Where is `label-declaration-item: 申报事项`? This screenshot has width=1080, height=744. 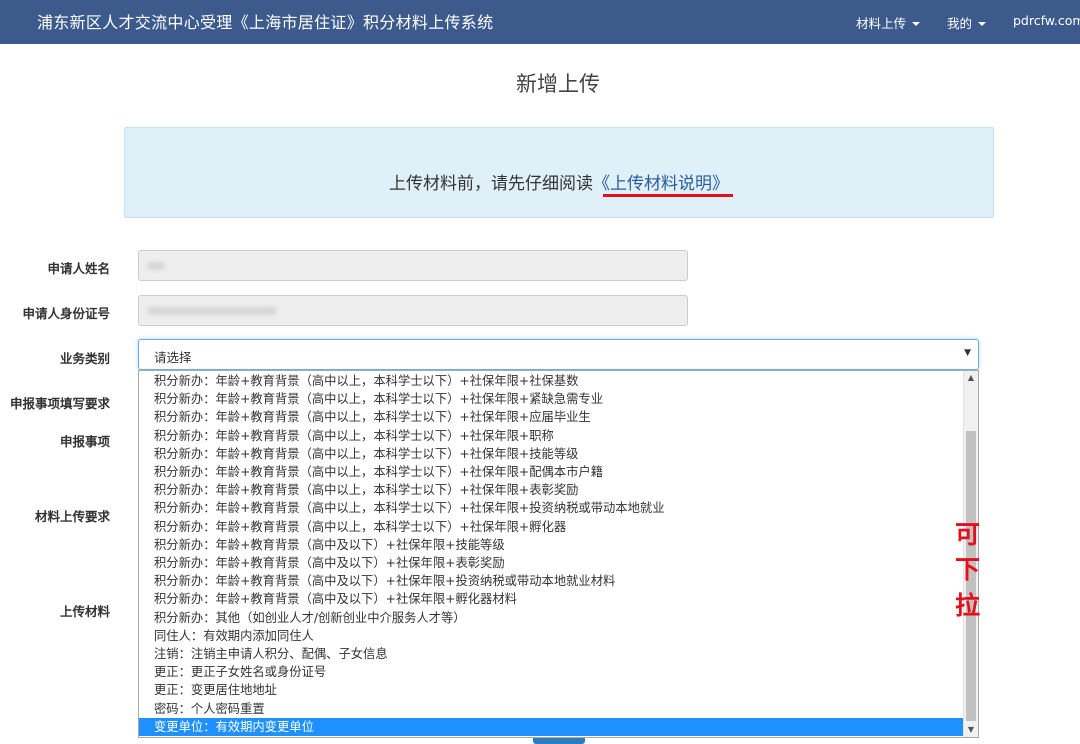
label-declaration-item: 申报事项 is located at coordinates (84, 441).